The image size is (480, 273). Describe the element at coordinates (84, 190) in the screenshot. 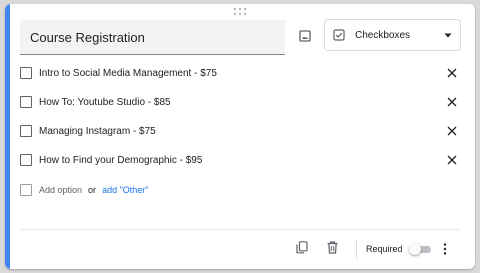

I see `add-option-row: Add option or add "Other"` at that location.